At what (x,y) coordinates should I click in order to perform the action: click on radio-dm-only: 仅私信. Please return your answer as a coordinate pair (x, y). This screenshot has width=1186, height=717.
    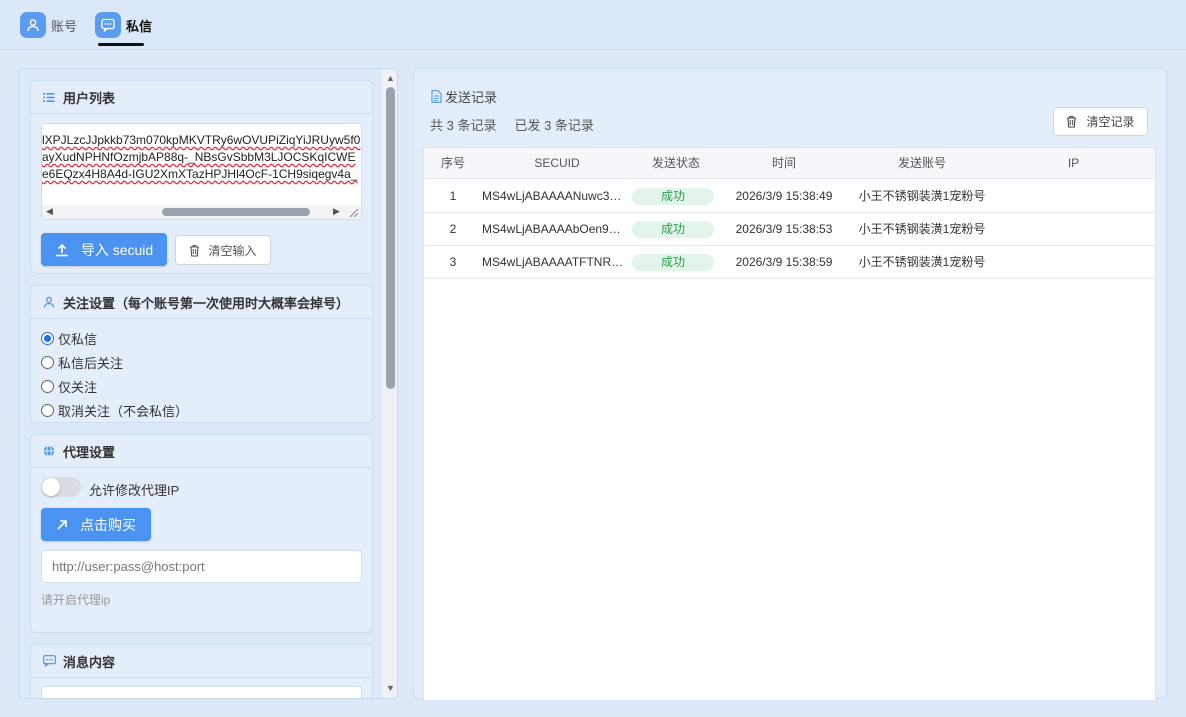
    Looking at the image, I should click on (69, 338).